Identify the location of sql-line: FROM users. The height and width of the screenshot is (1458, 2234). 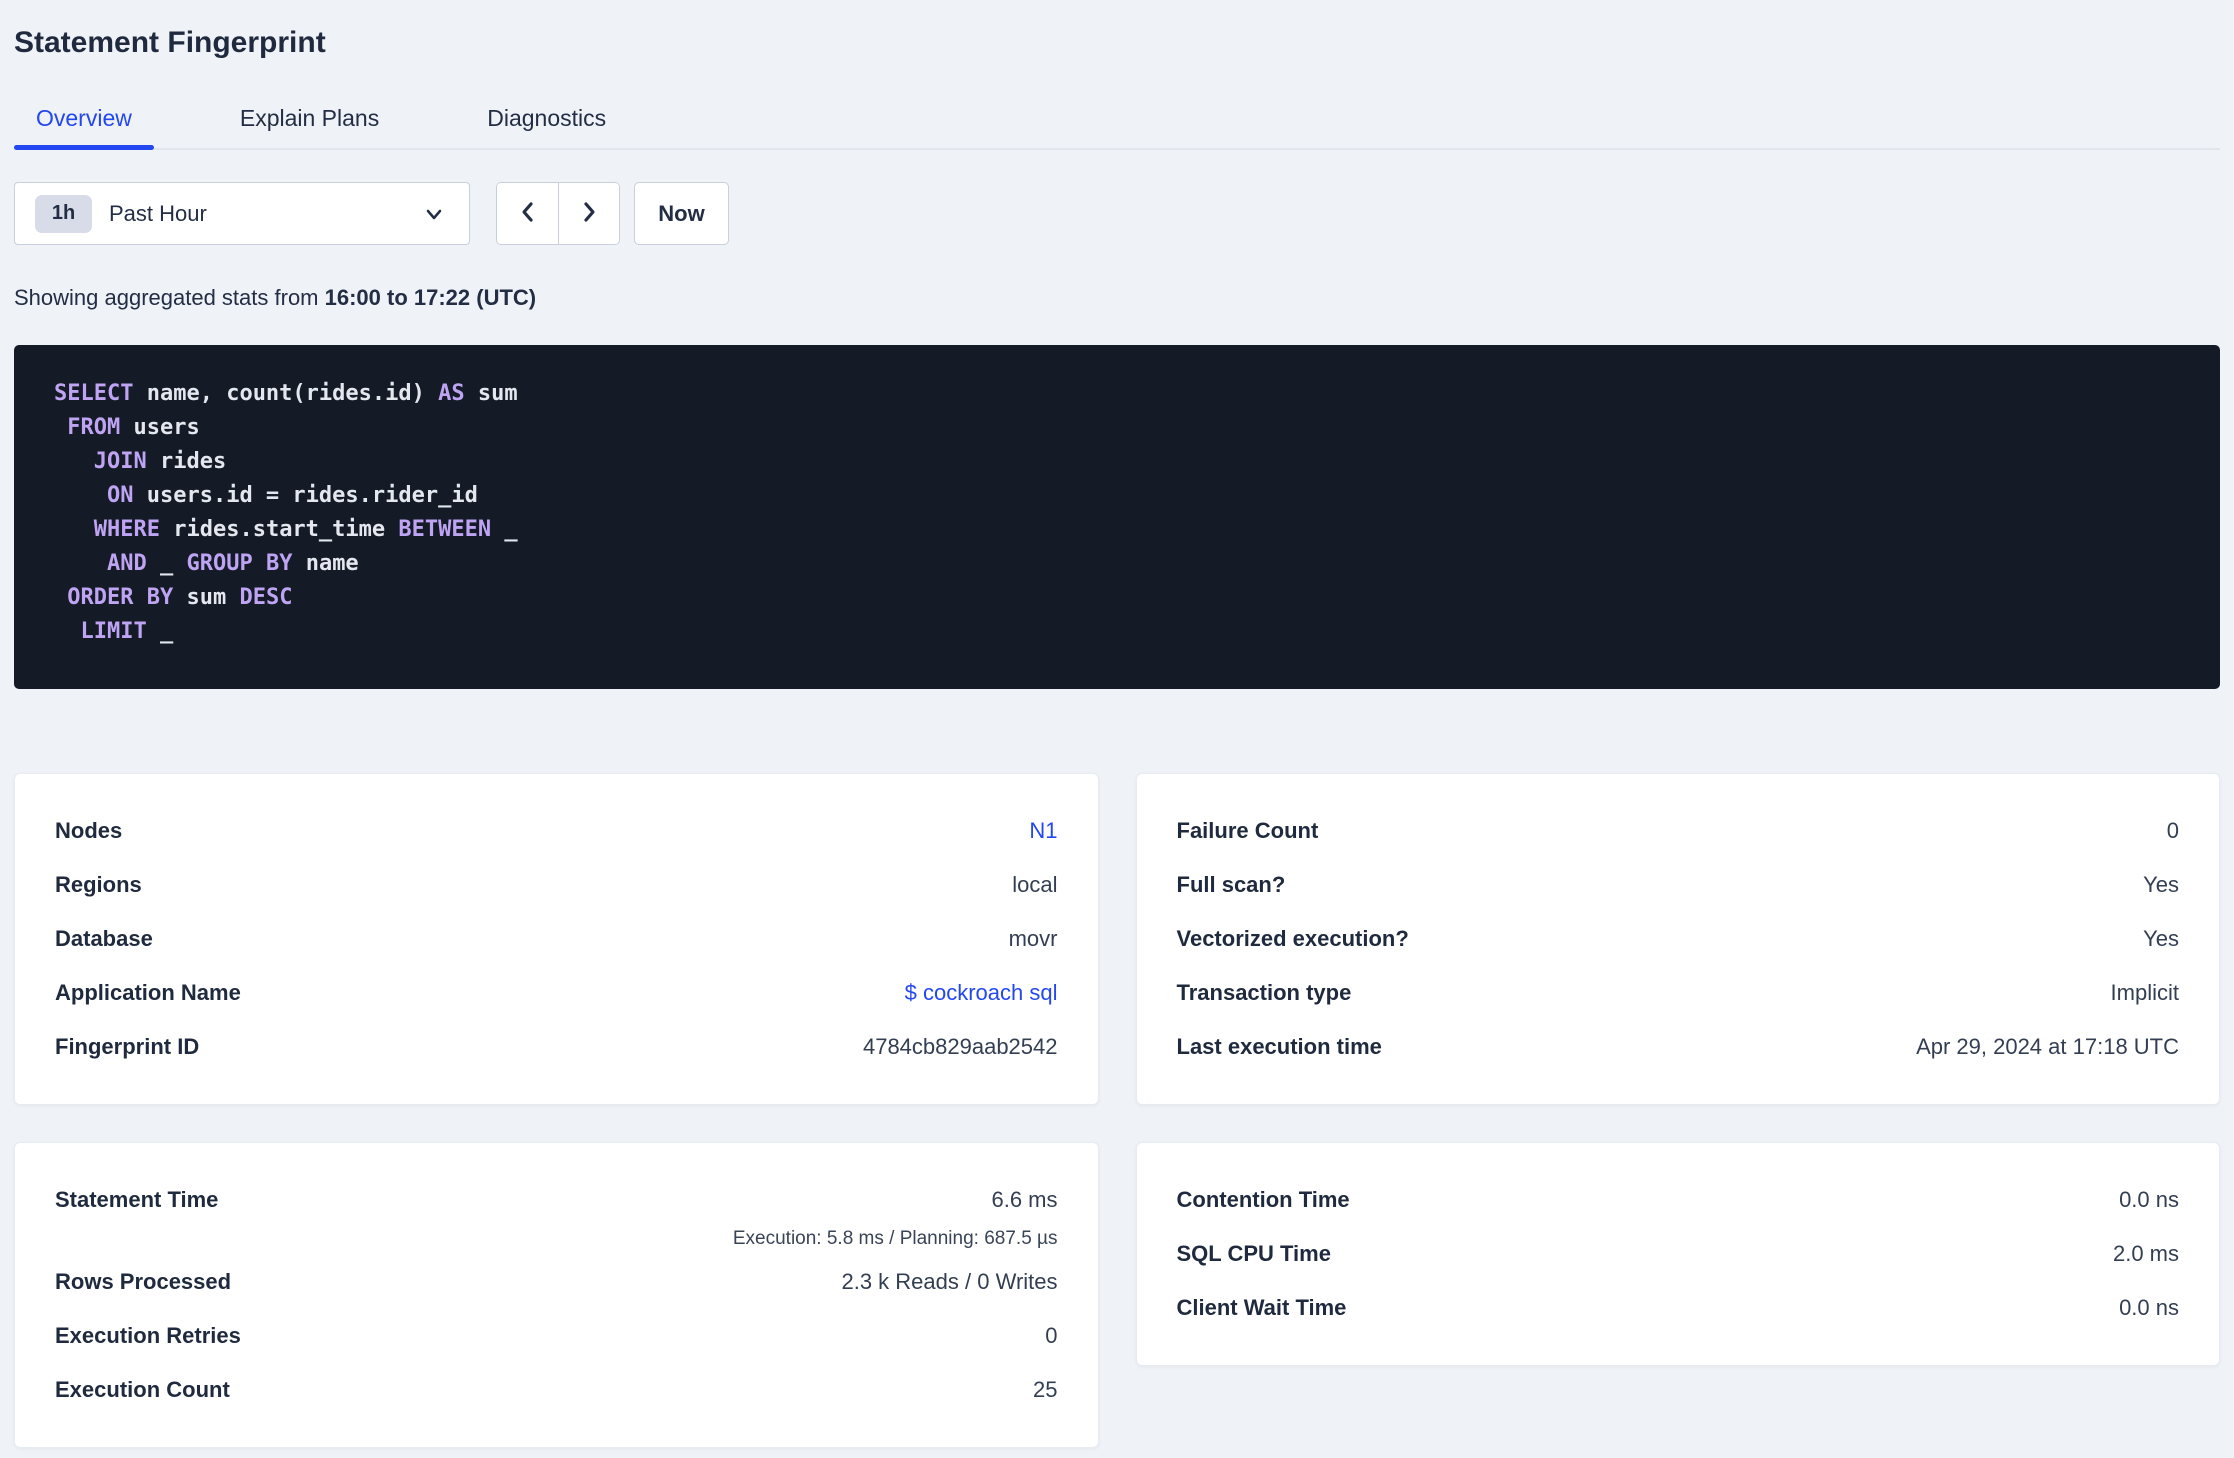
(133, 427).